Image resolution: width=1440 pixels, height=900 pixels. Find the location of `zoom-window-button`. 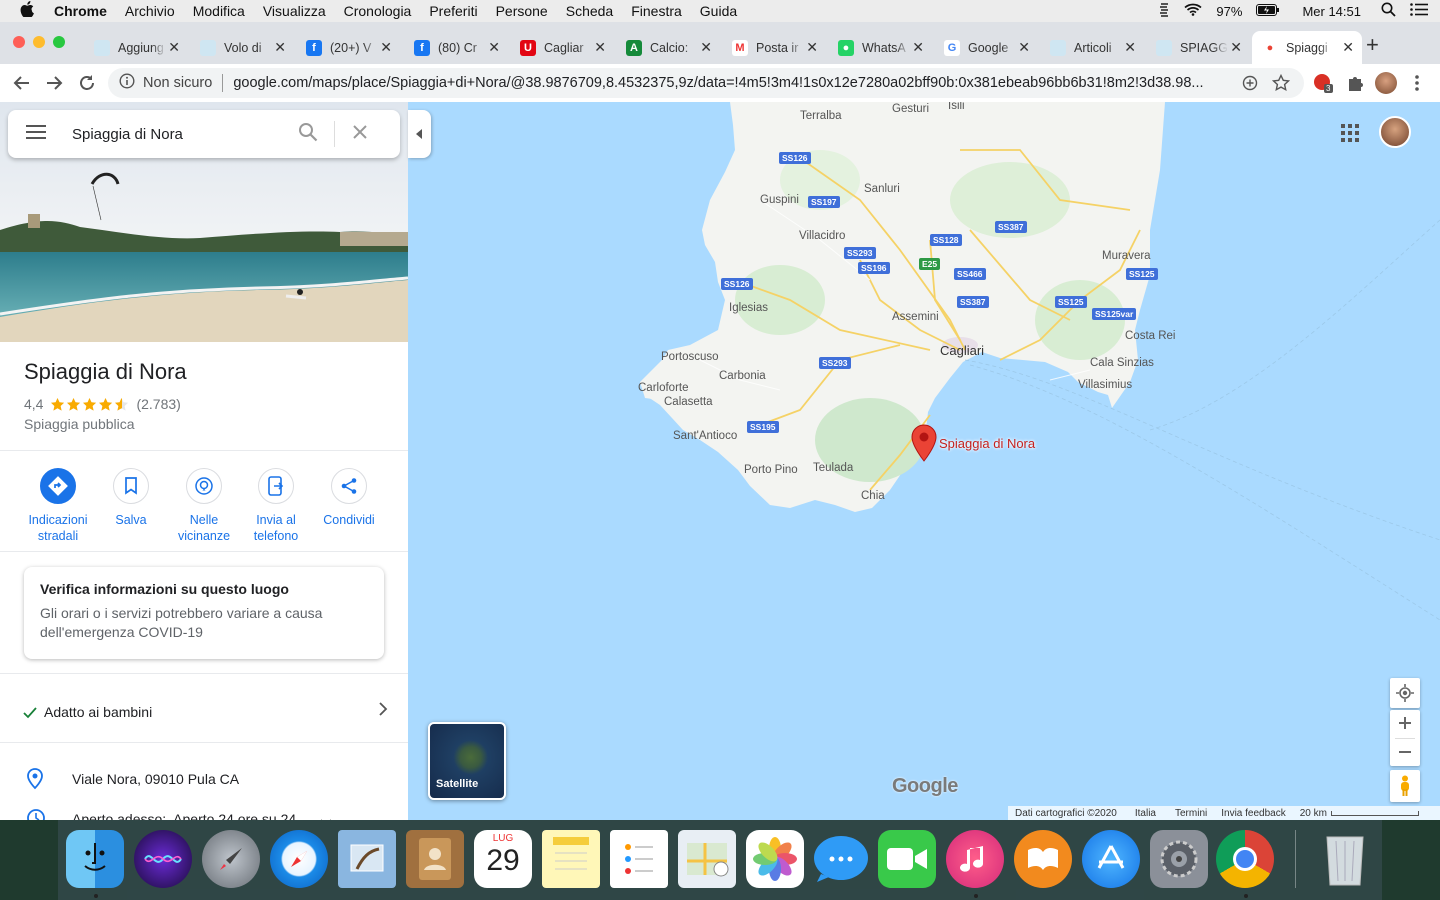

zoom-window-button is located at coordinates (59, 42).